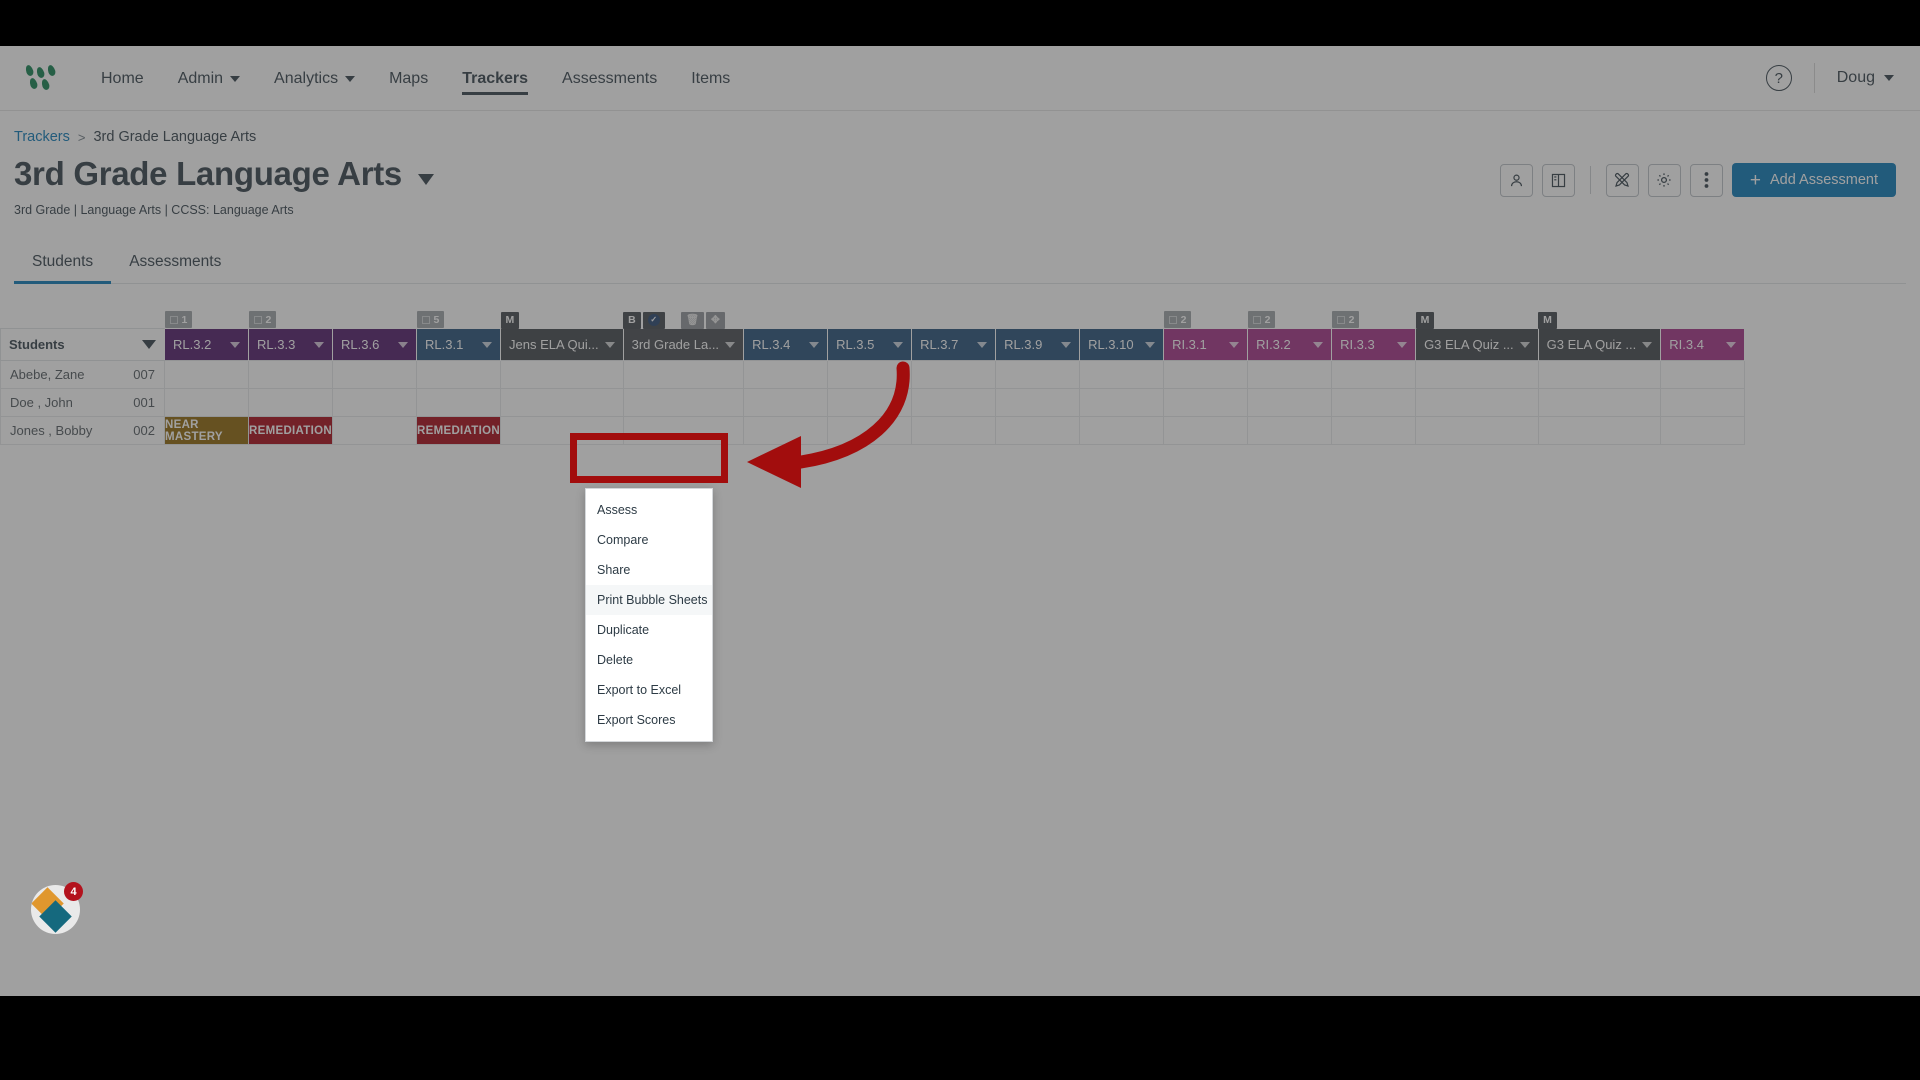 This screenshot has height=1080, width=1920. Describe the element at coordinates (122, 78) in the screenshot. I see `nav-item-home: Home` at that location.